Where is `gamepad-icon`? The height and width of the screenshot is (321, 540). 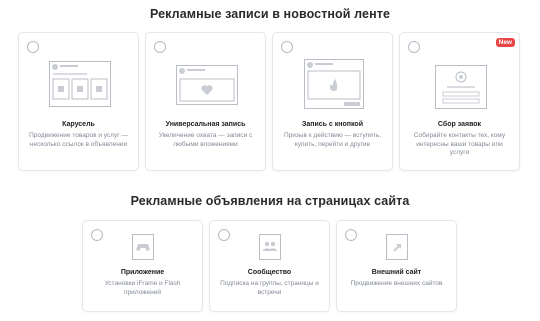
gamepad-icon is located at coordinates (143, 247).